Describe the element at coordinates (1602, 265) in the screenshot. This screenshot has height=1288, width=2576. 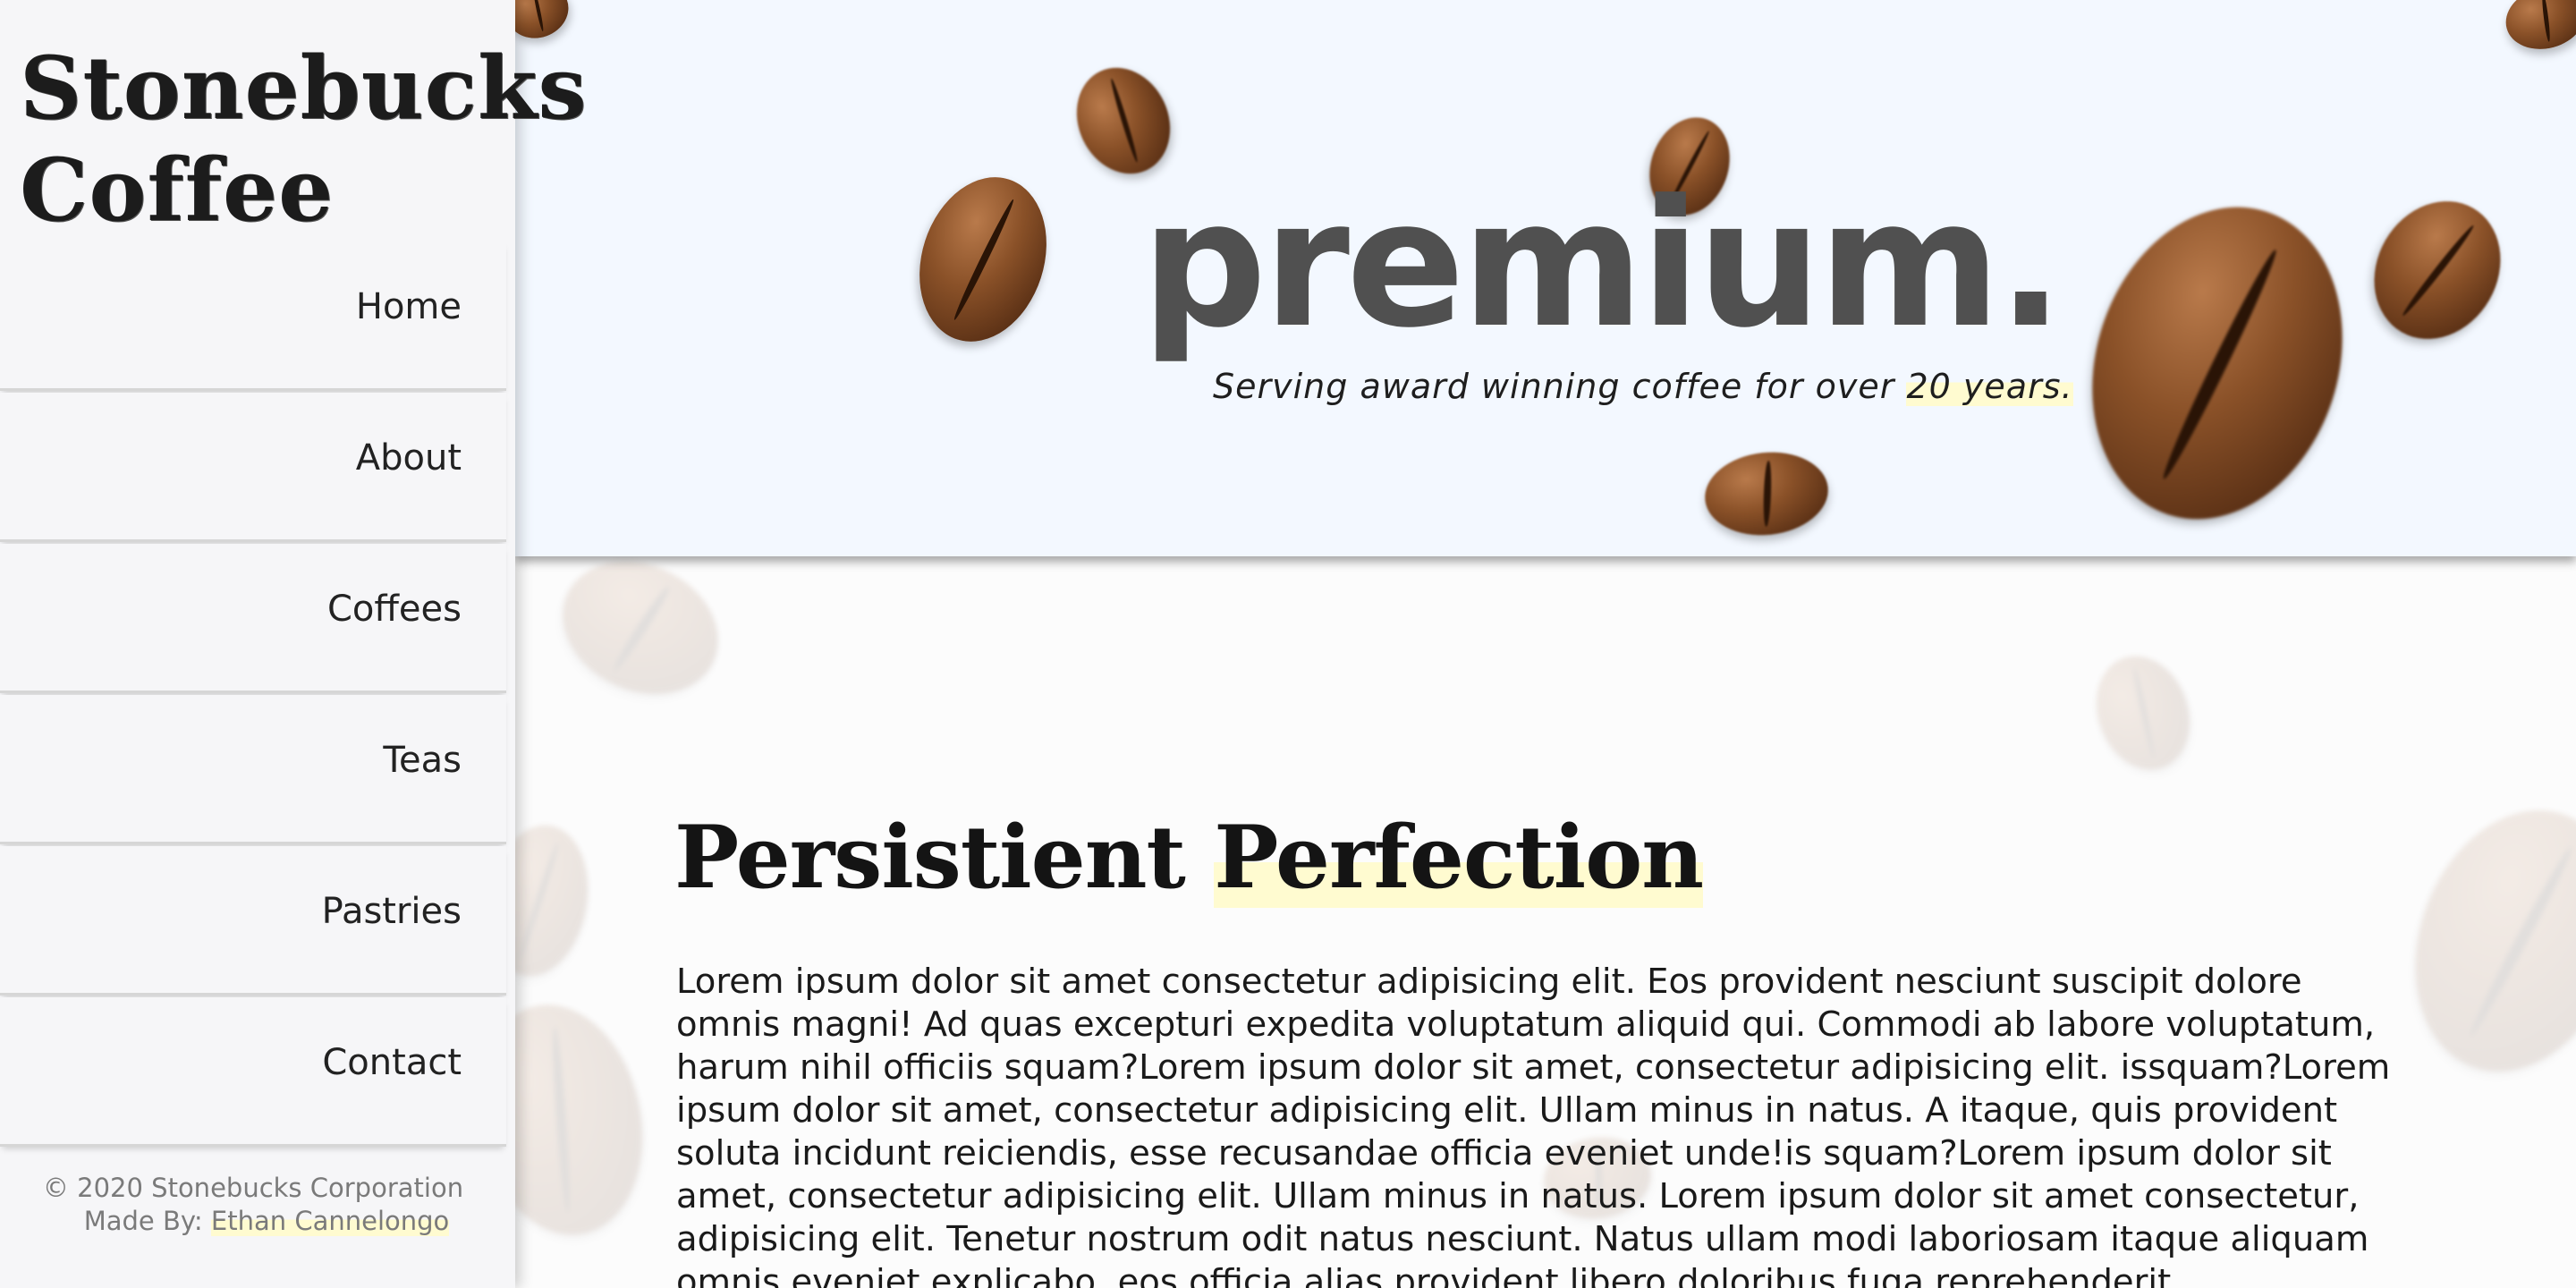
I see `hero-title: premium.` at that location.